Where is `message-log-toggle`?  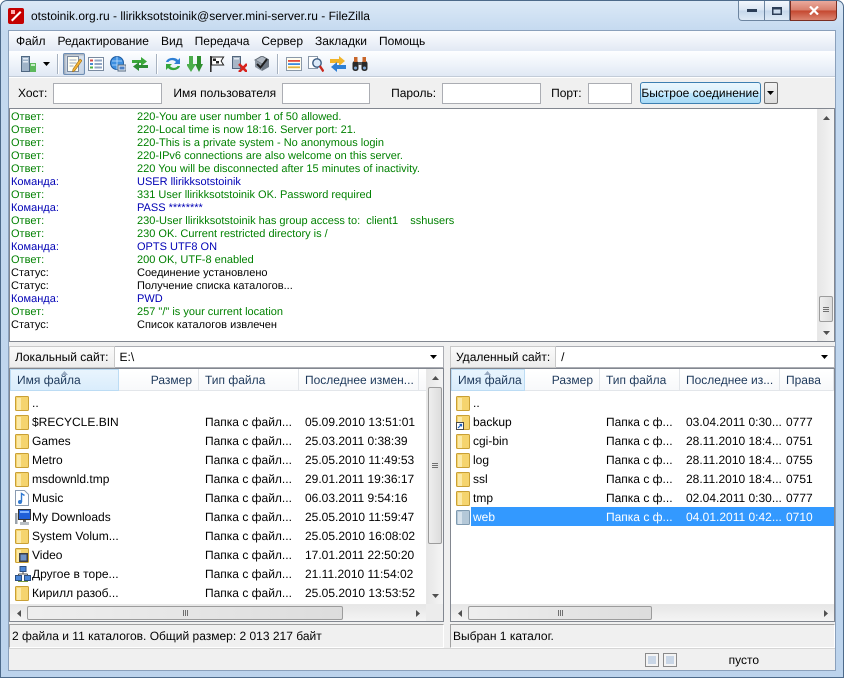 message-log-toggle is located at coordinates (74, 63).